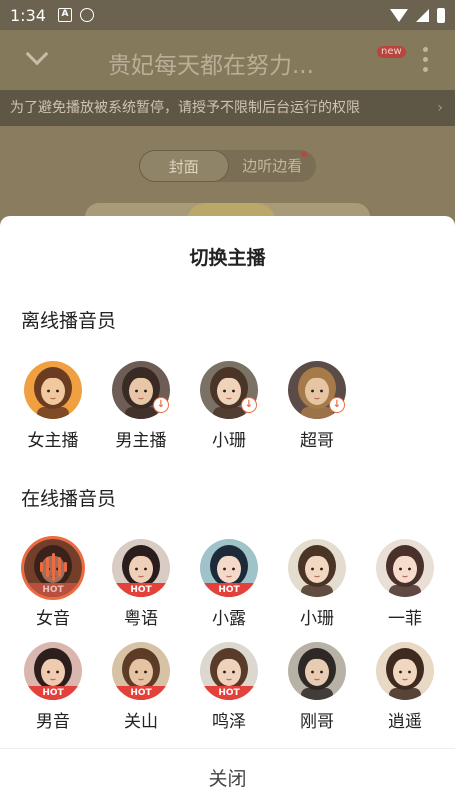 The height and width of the screenshot is (810, 455). Describe the element at coordinates (69, 499) in the screenshot. I see `online-section-title: 在线播音员` at that location.